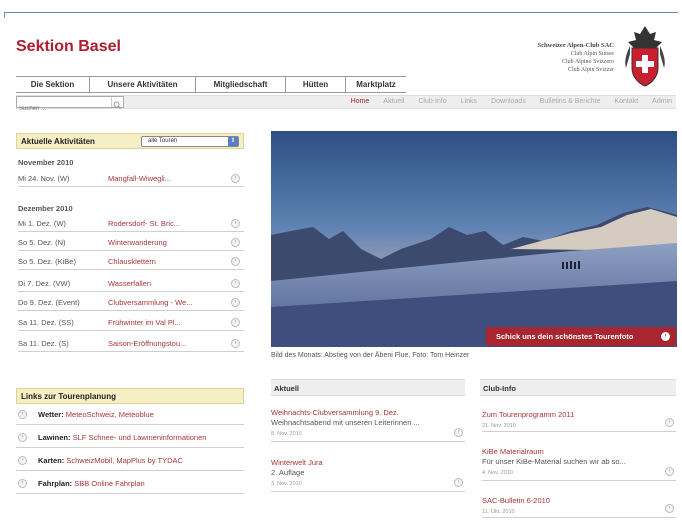  Describe the element at coordinates (579, 415) in the screenshot. I see `news-title: Zum Tourenprogramm 2011` at that location.